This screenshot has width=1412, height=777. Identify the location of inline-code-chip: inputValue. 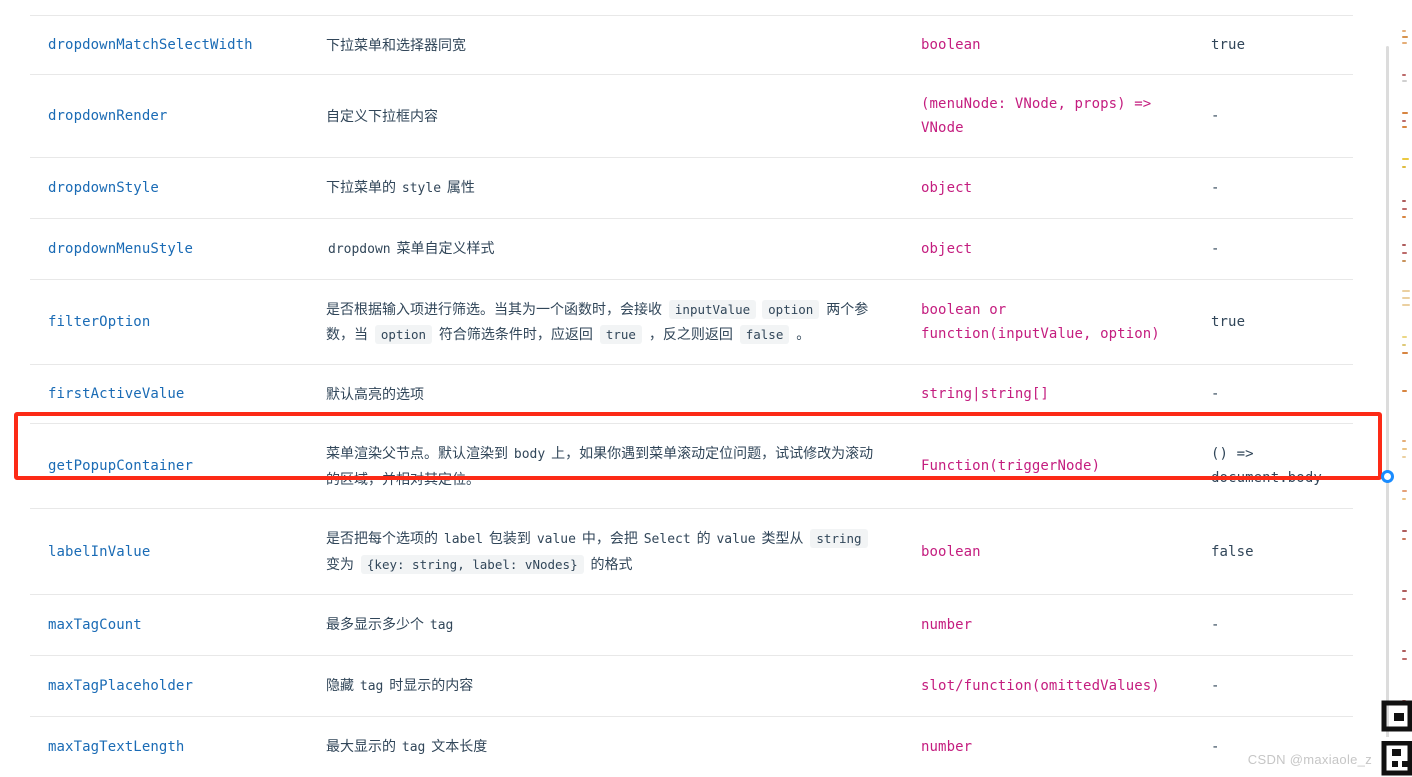
(712, 309).